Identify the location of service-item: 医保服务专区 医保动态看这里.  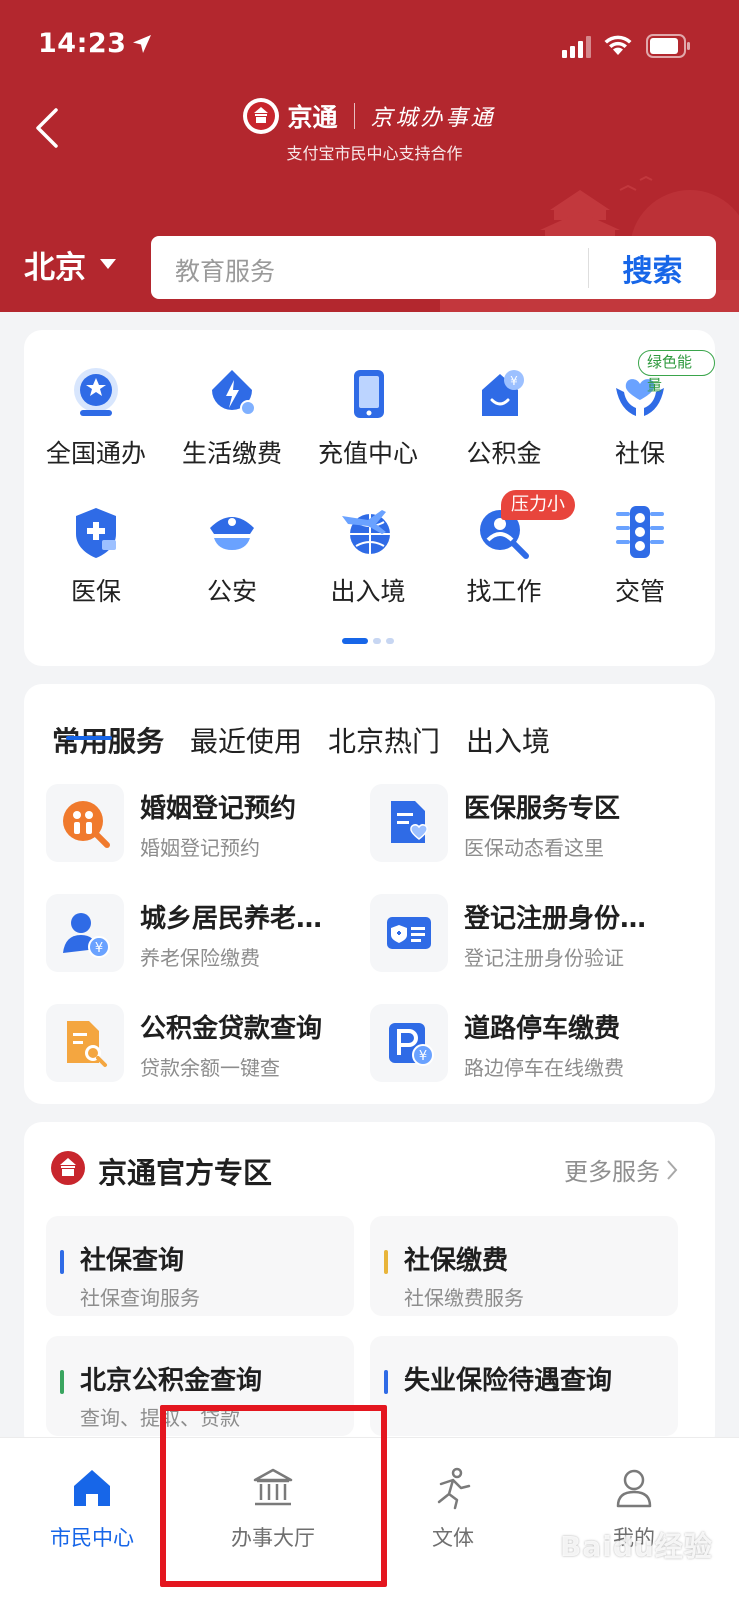
(530, 824).